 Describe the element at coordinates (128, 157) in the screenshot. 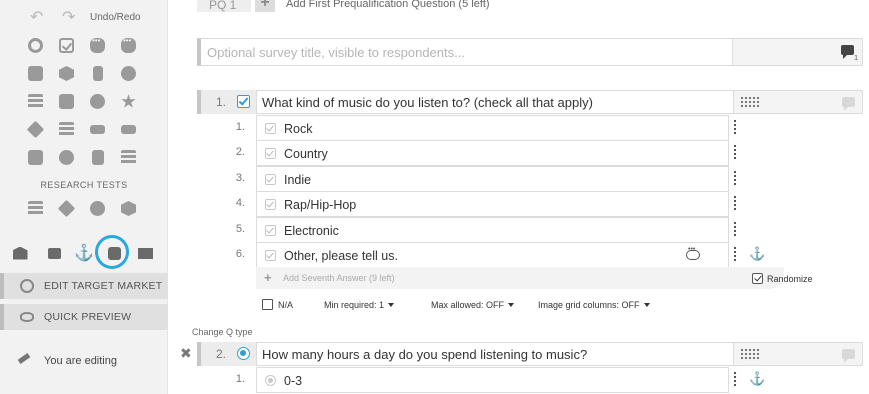

I see `stack-icon` at that location.